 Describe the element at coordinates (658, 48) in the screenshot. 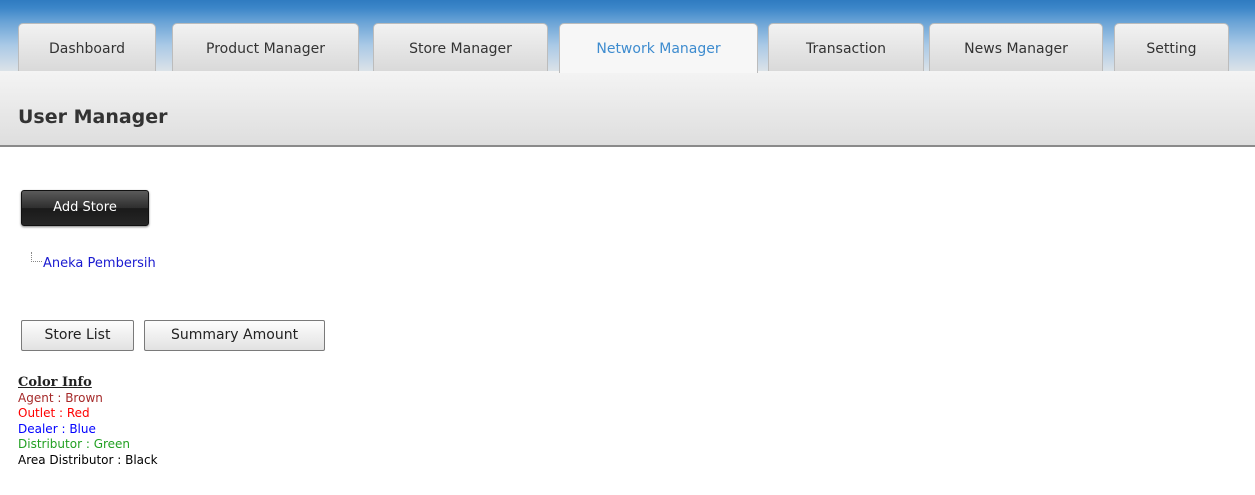

I see `tab-network-manager: Network Manager` at that location.